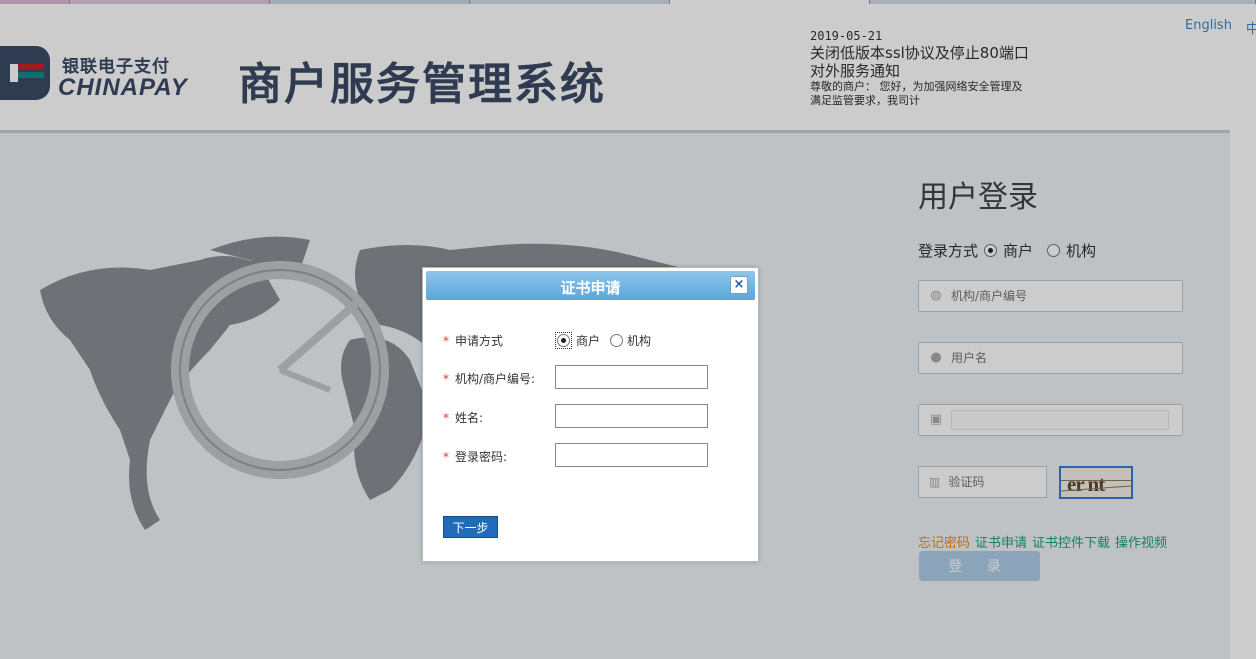 The height and width of the screenshot is (659, 1256). I want to click on apply-mode-org-label: 机构, so click(639, 341).